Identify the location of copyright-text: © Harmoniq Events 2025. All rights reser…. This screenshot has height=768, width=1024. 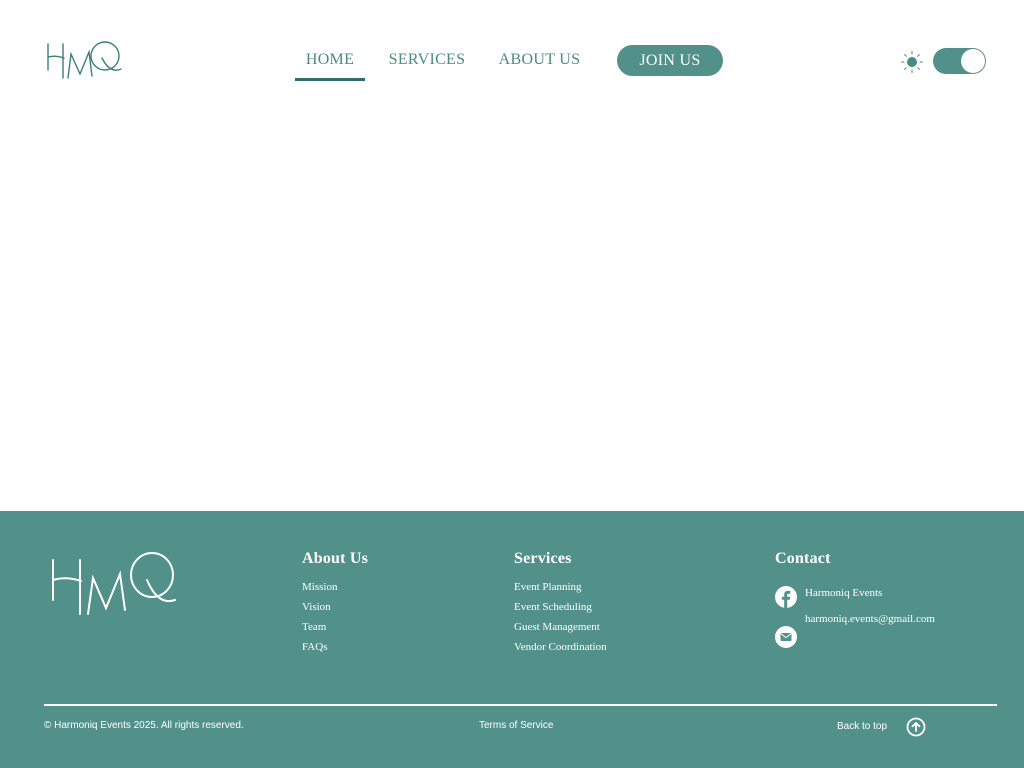
(144, 725).